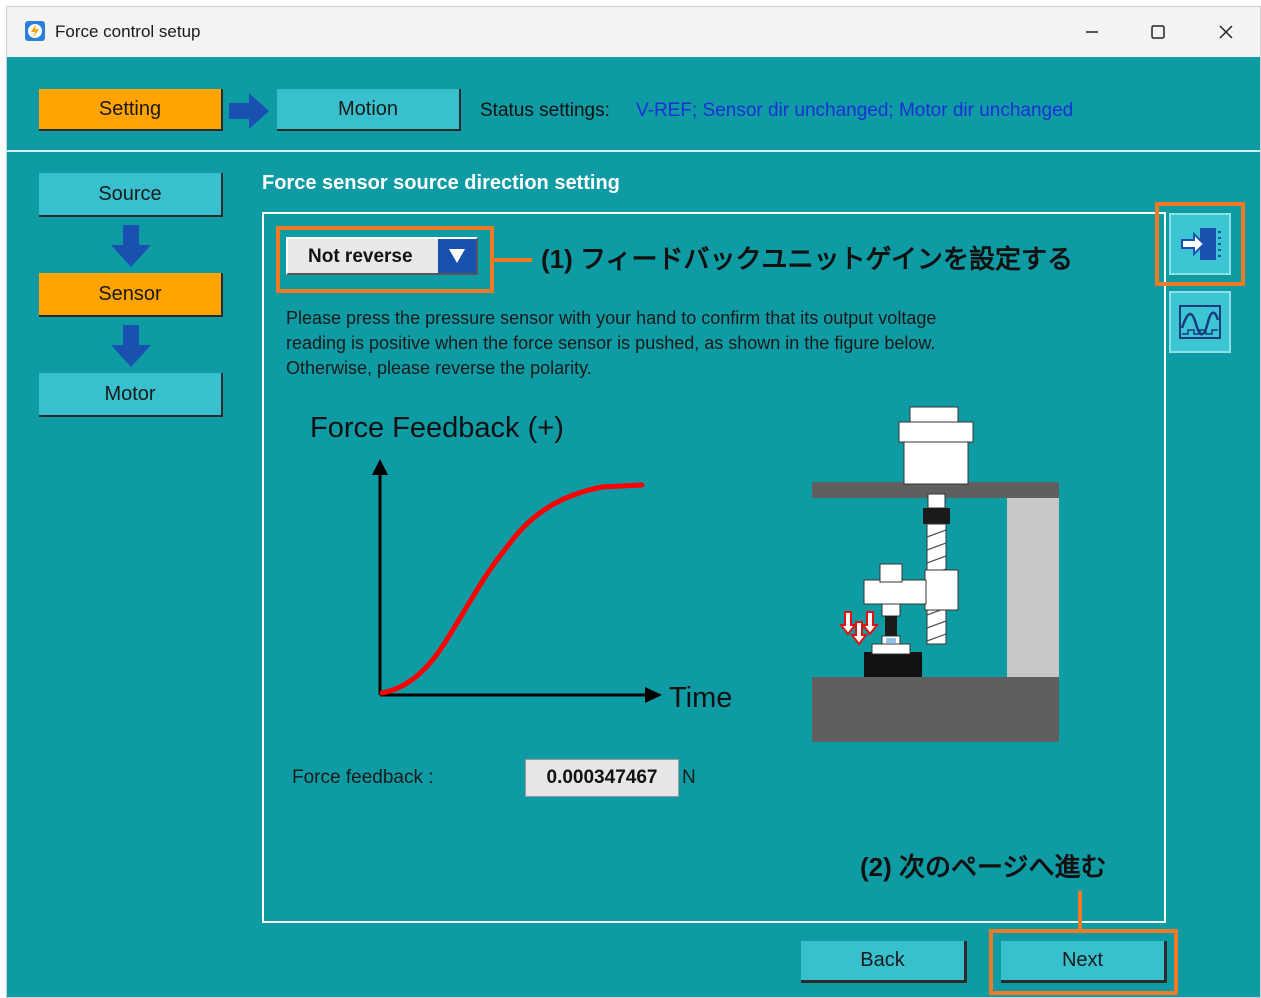 The width and height of the screenshot is (1261, 998). Describe the element at coordinates (689, 777) in the screenshot. I see `force-feedback-unit: N` at that location.